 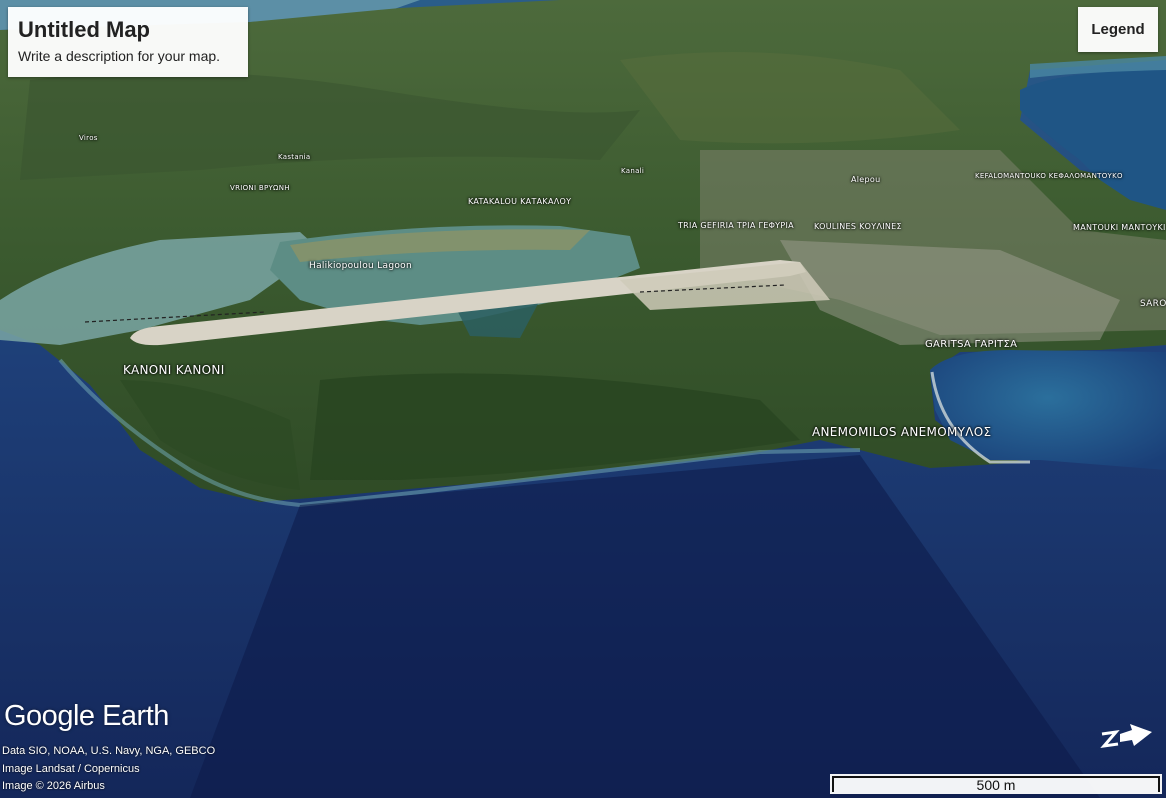 What do you see at coordinates (260, 188) in the screenshot?
I see `place-label-vrioni: VRIONI ΒΡΥΩΝΗ` at bounding box center [260, 188].